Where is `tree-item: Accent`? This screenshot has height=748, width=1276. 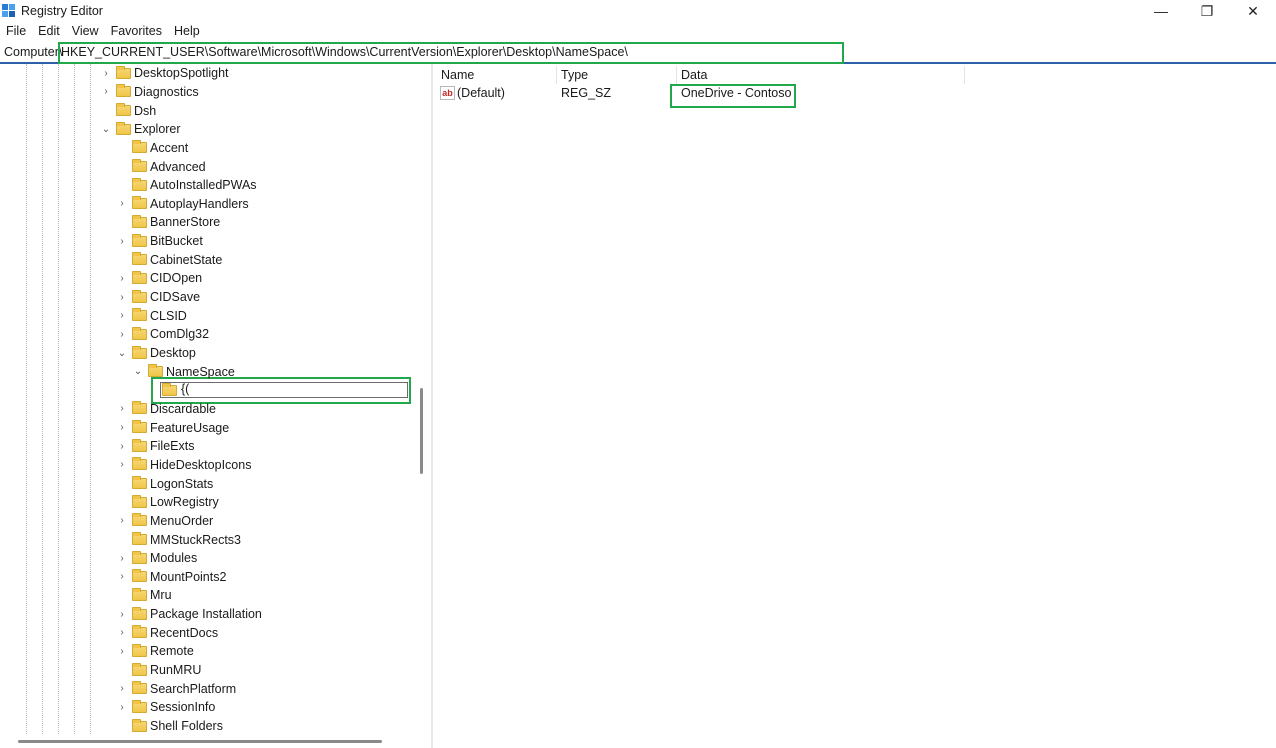 tree-item: Accent is located at coordinates (152, 148).